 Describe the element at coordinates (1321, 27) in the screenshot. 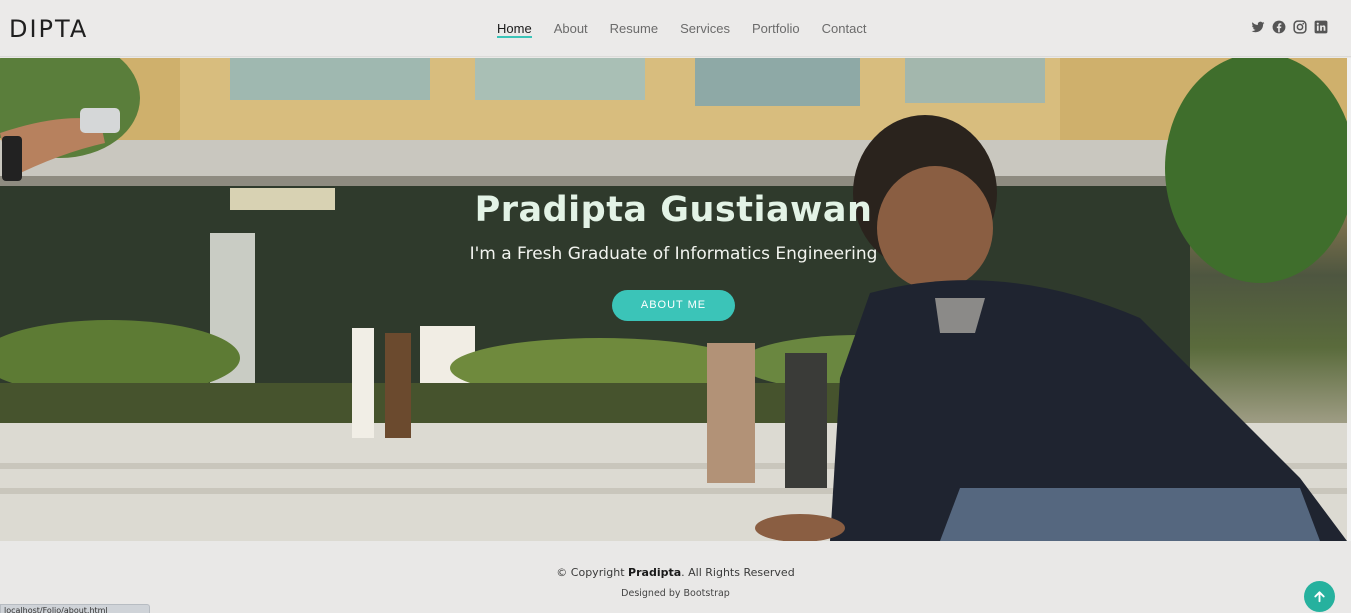

I see `linkedin-icon` at that location.